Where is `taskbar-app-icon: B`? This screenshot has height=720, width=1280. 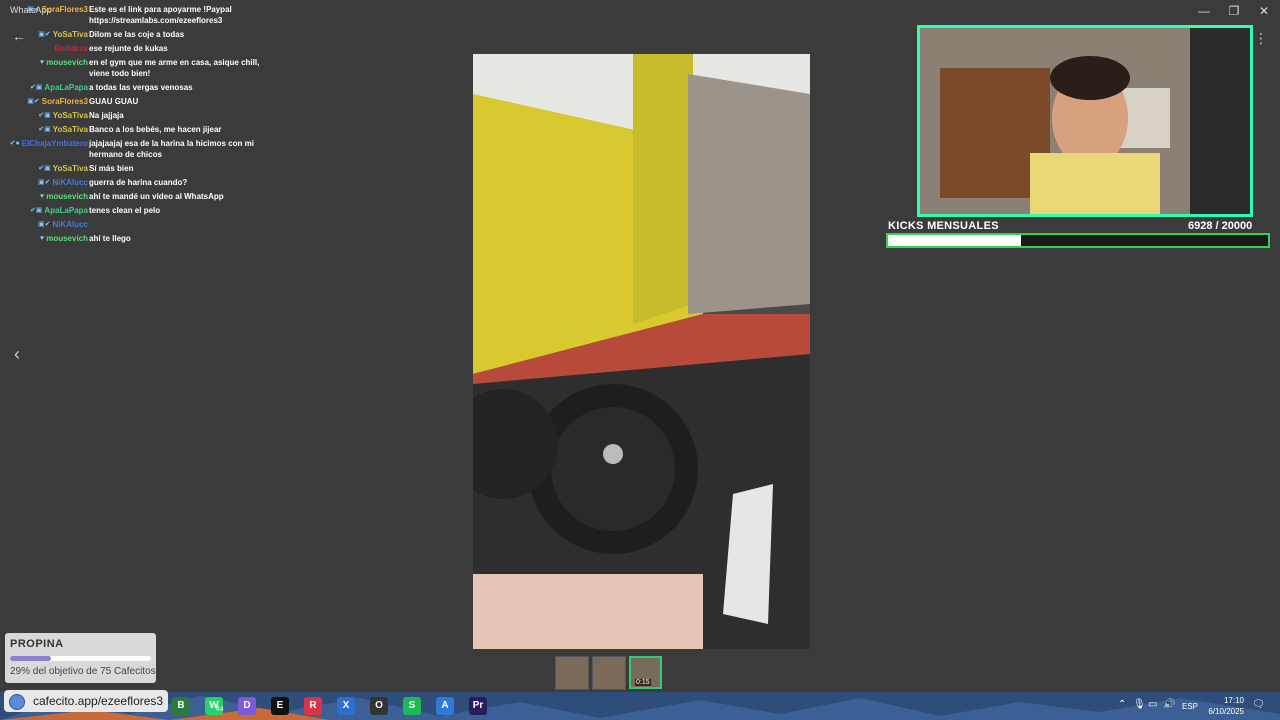 taskbar-app-icon: B is located at coordinates (181, 706).